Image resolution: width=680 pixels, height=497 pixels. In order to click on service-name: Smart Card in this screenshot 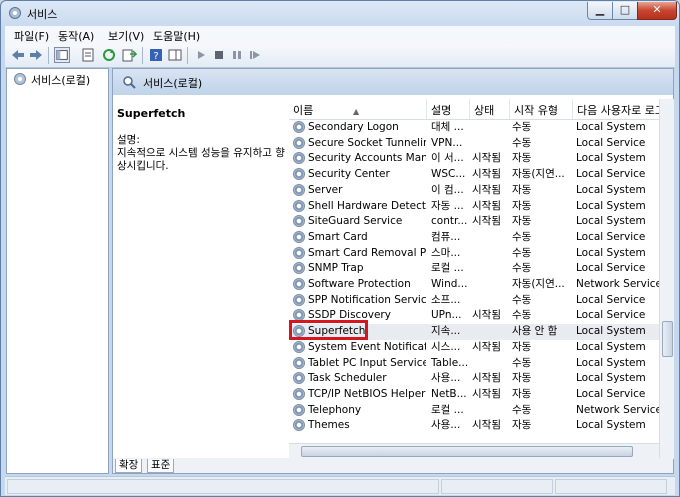, I will do `click(338, 236)`.